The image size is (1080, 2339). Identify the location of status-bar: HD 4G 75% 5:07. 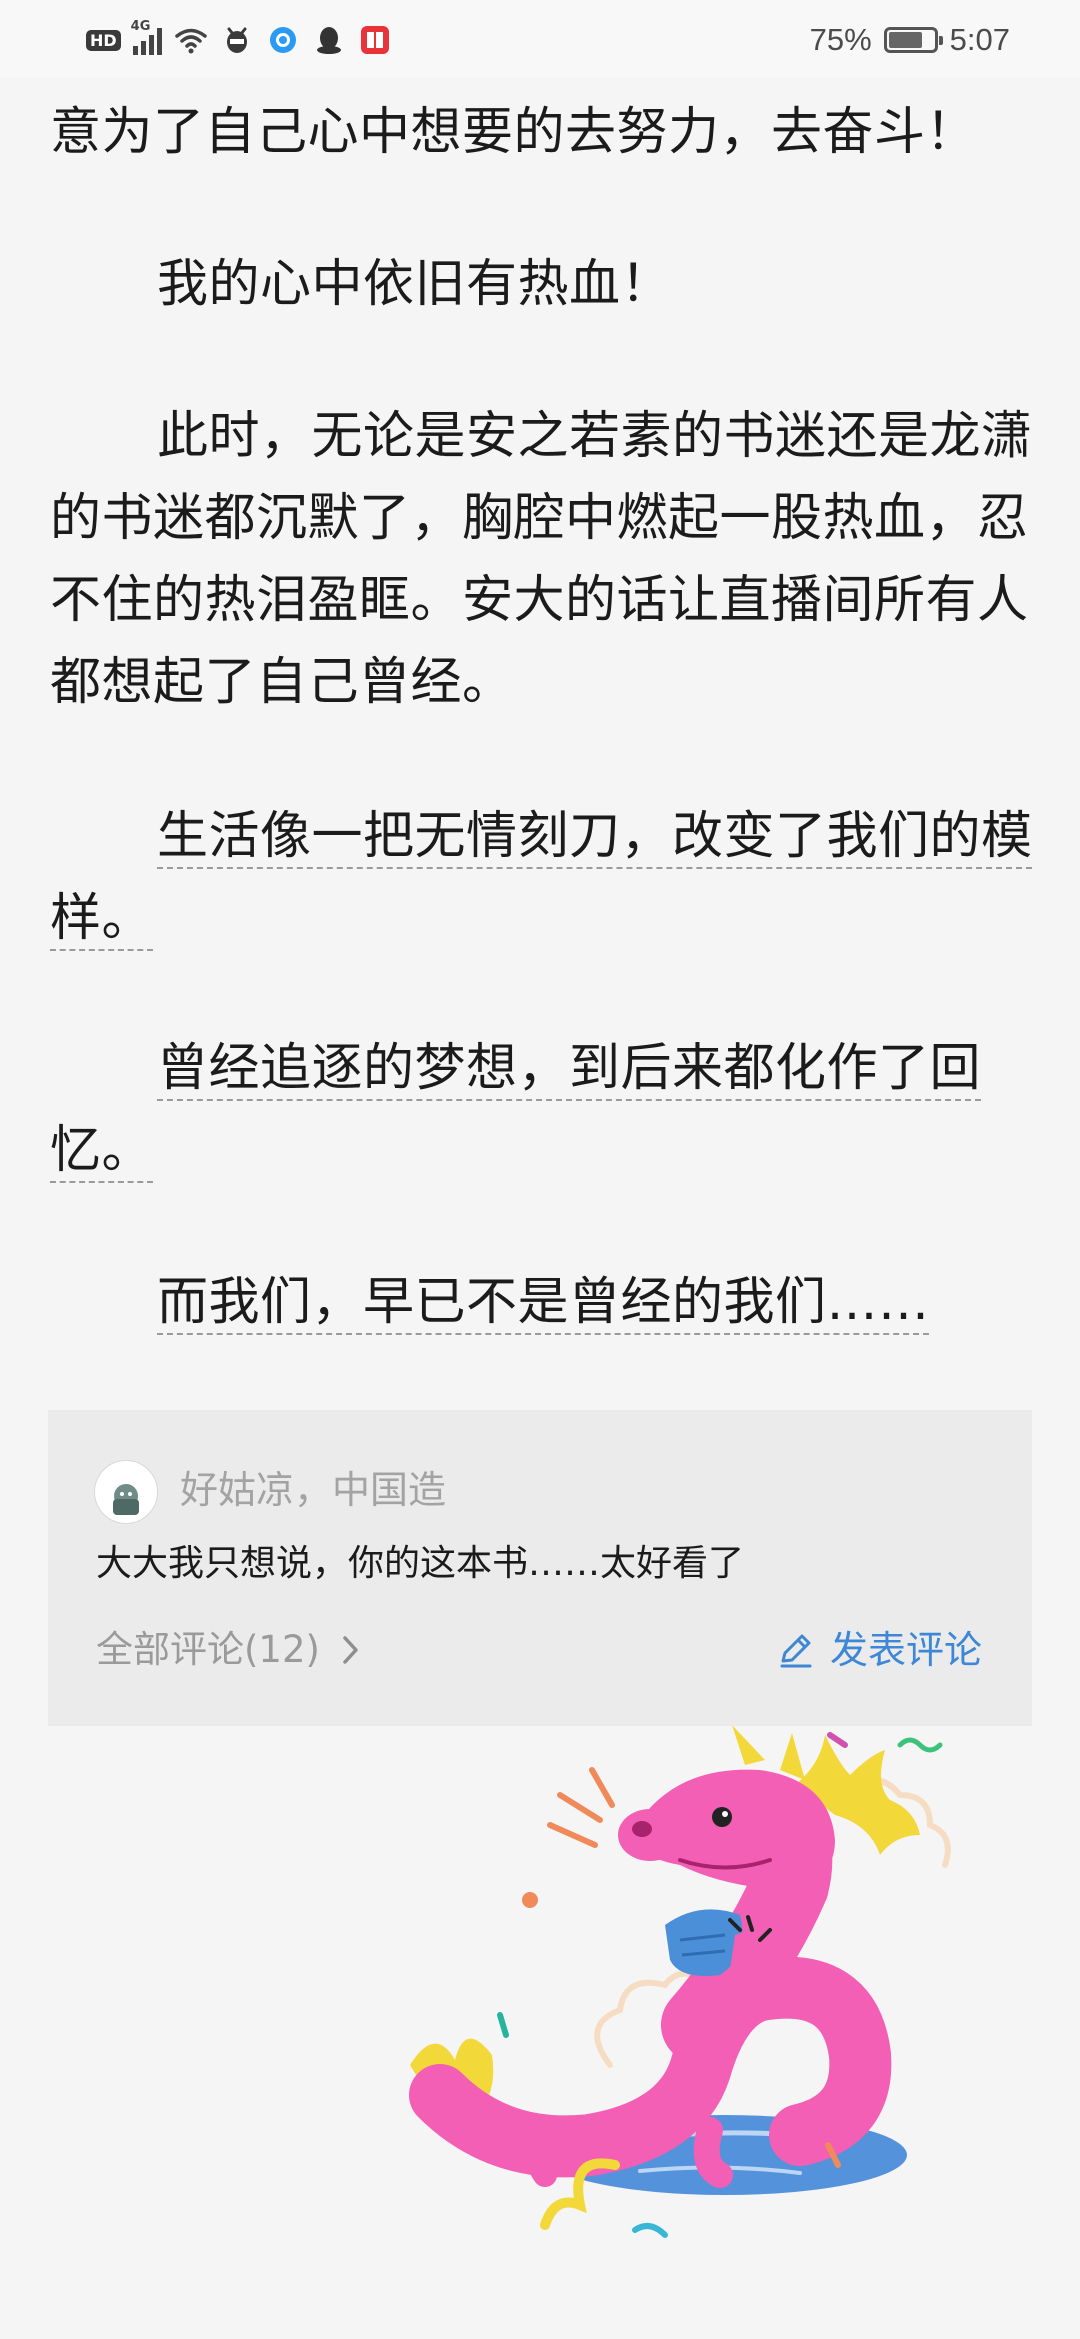
(540, 39).